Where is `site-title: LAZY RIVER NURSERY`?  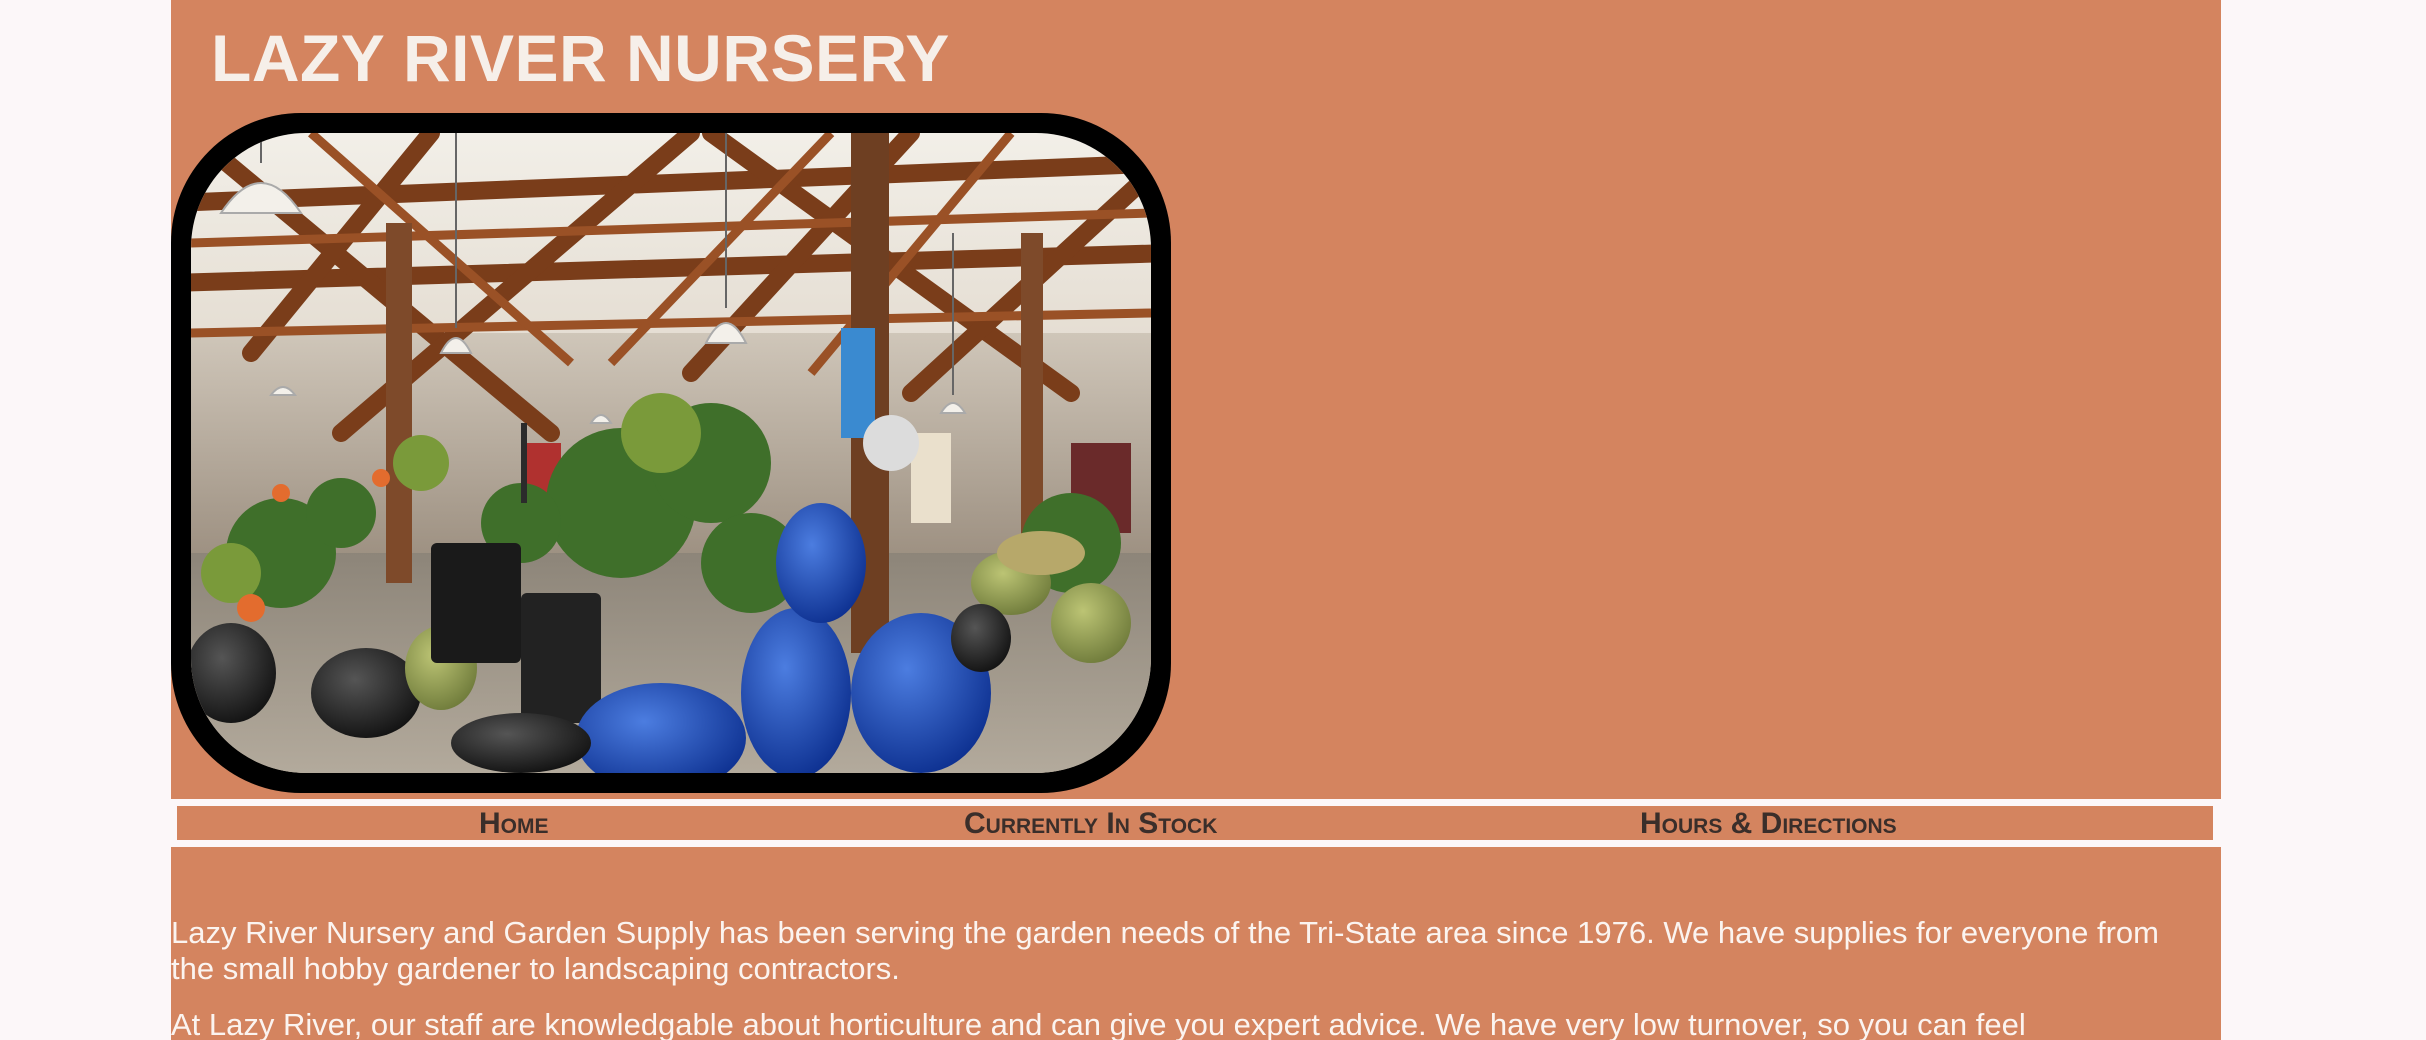 site-title: LAZY RIVER NURSERY is located at coordinates (580, 58).